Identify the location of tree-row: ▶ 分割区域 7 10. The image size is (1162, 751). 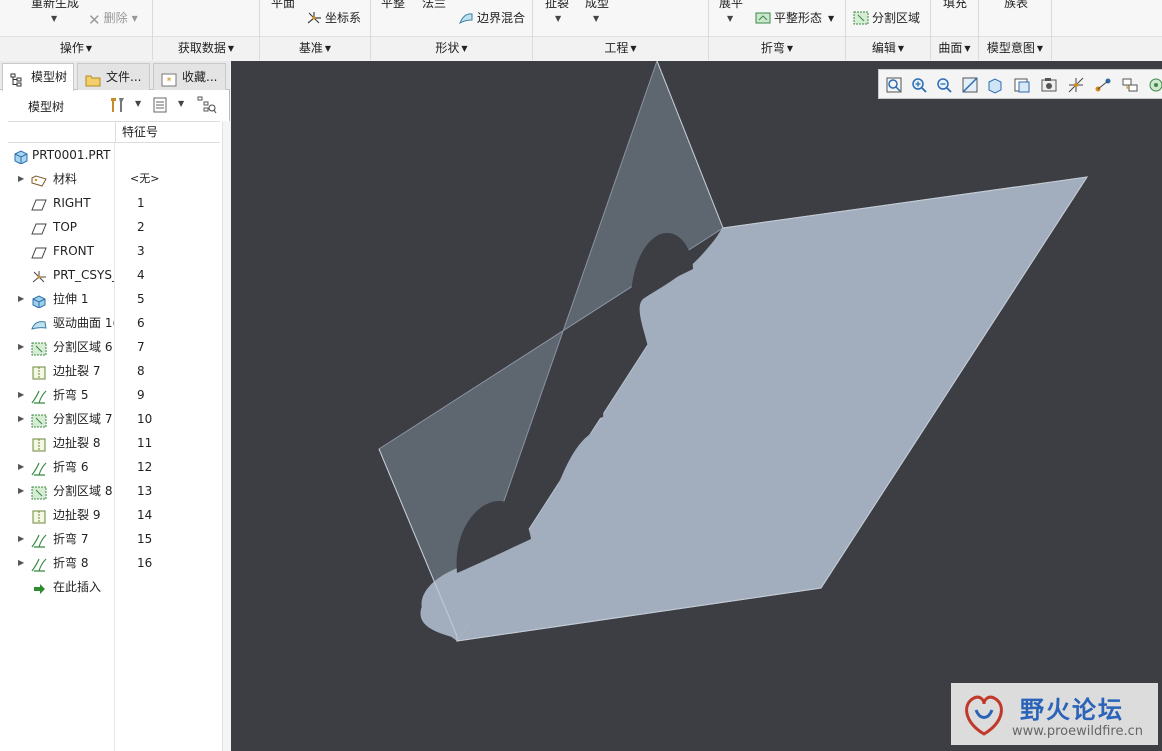
(111, 419).